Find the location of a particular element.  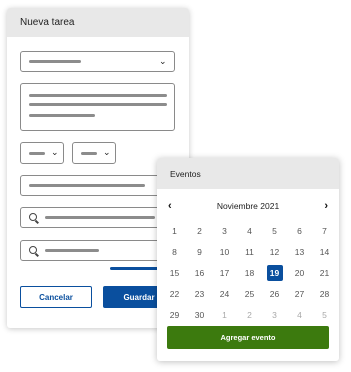

calendar-day-label: 26 is located at coordinates (274, 293).